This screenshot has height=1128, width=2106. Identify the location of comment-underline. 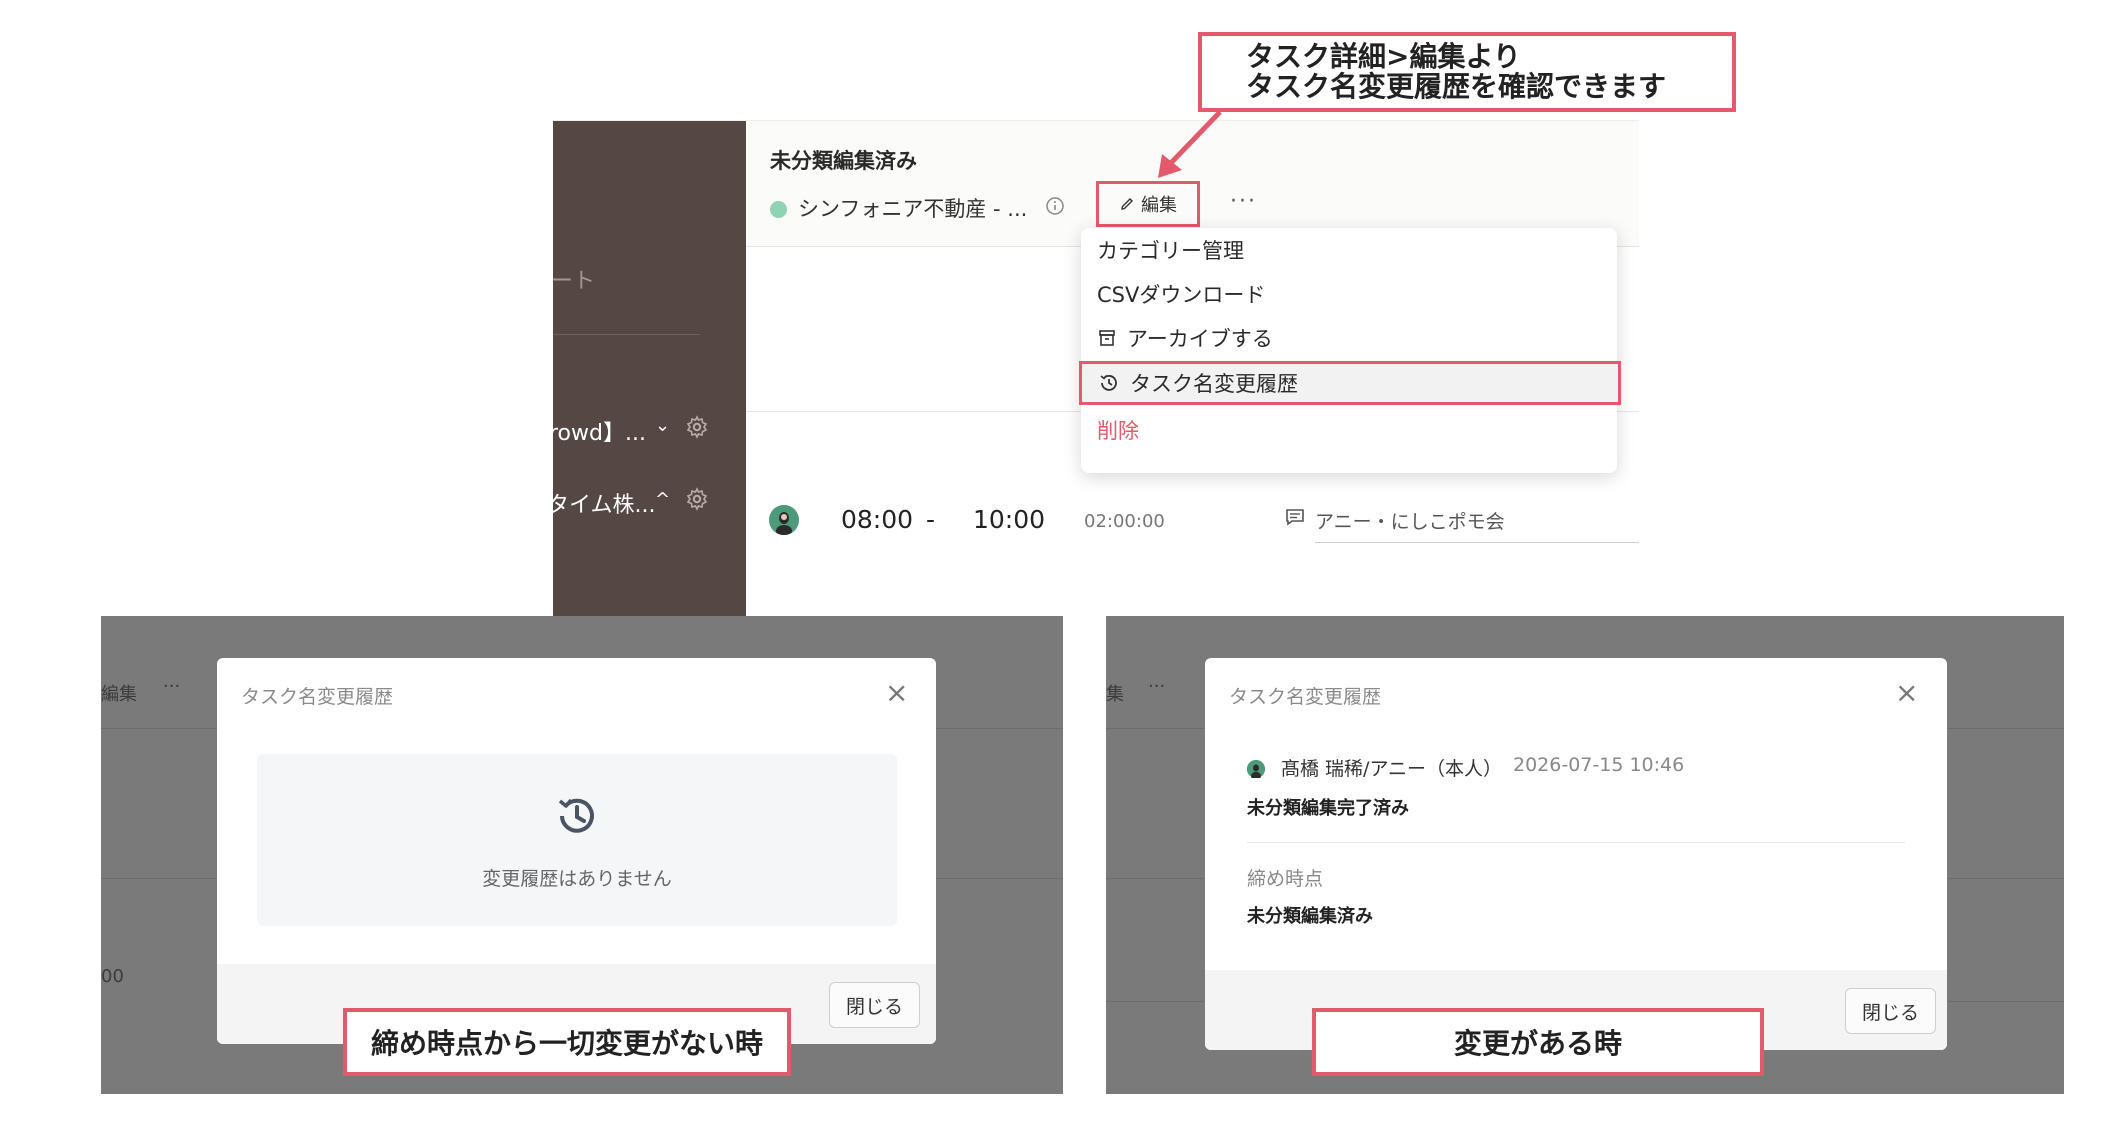
(1477, 542).